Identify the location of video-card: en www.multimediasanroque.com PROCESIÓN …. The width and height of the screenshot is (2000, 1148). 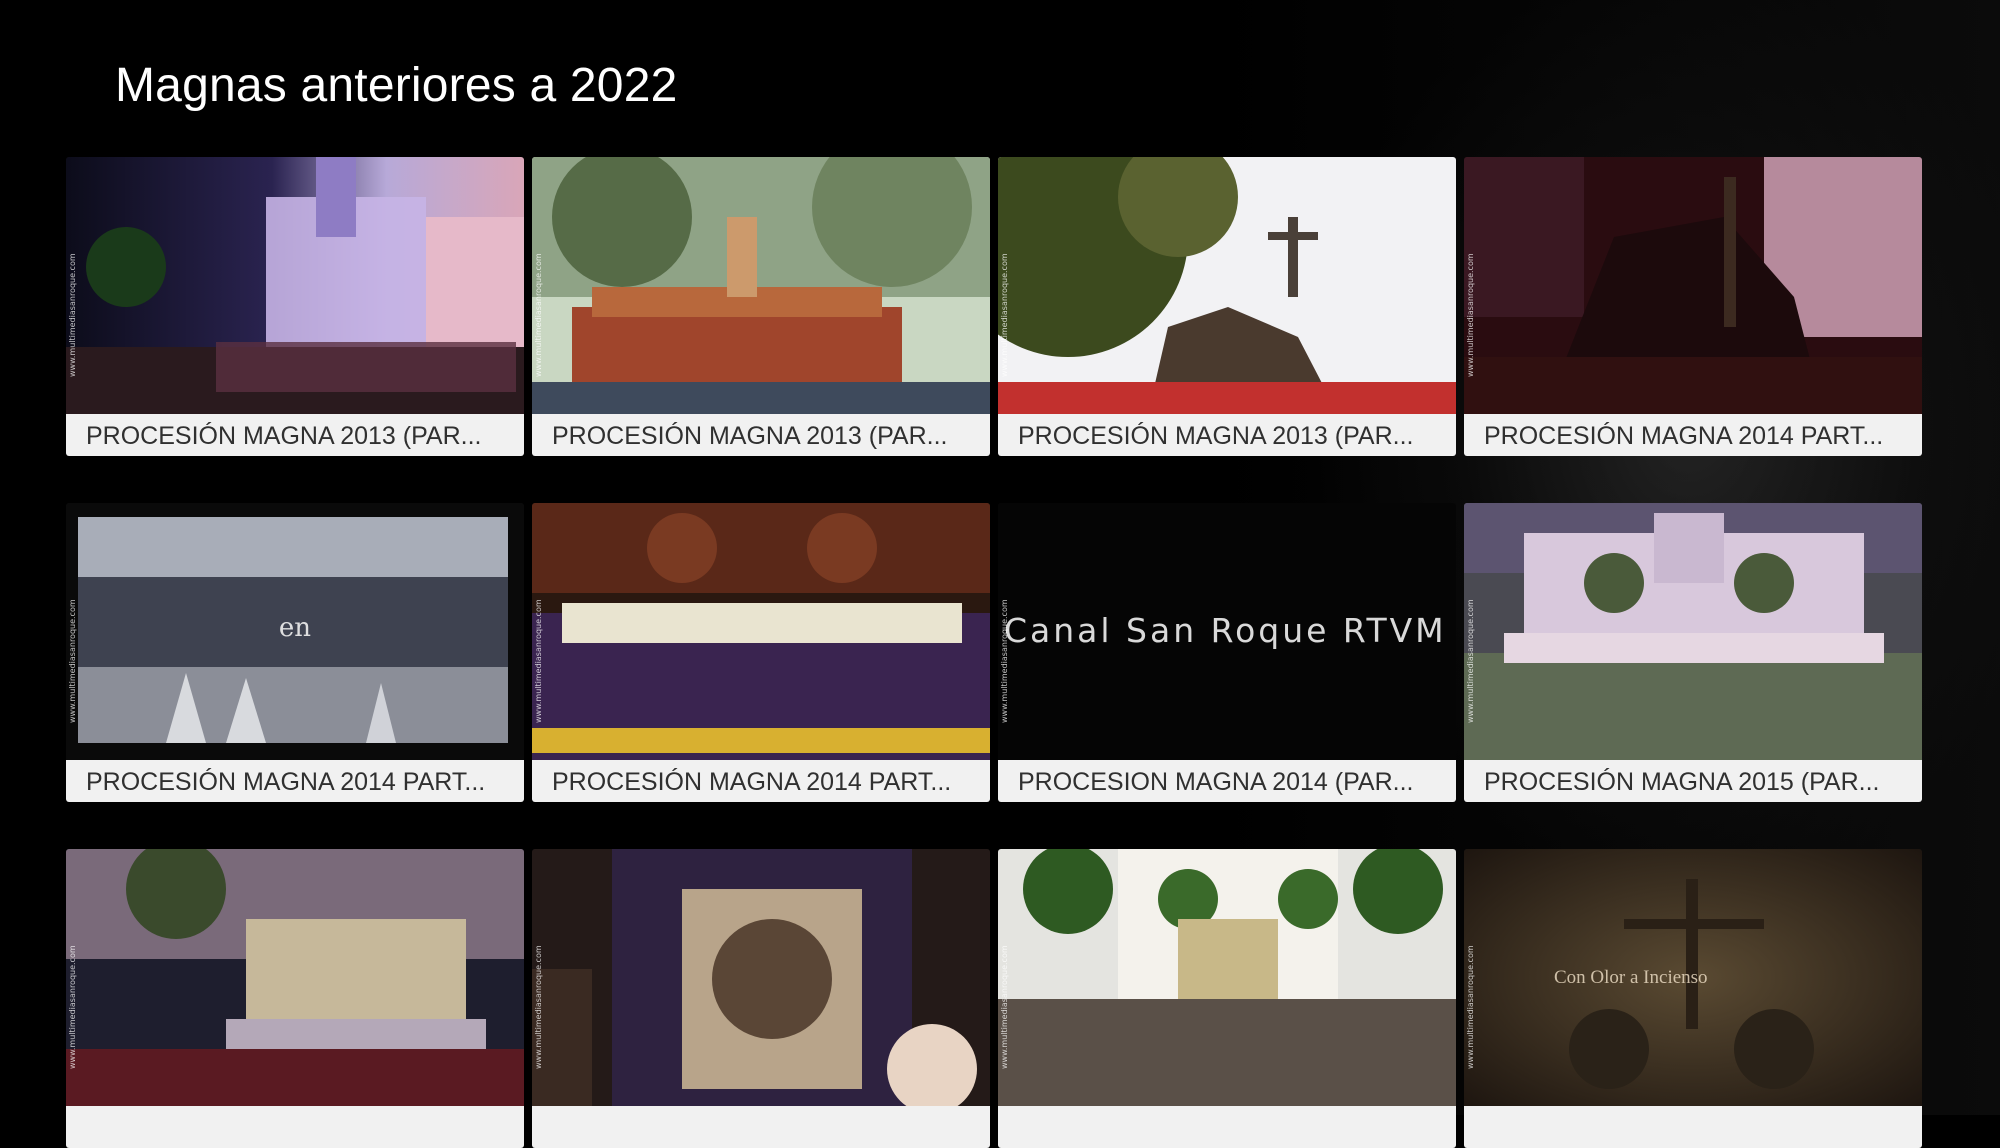
(295, 652).